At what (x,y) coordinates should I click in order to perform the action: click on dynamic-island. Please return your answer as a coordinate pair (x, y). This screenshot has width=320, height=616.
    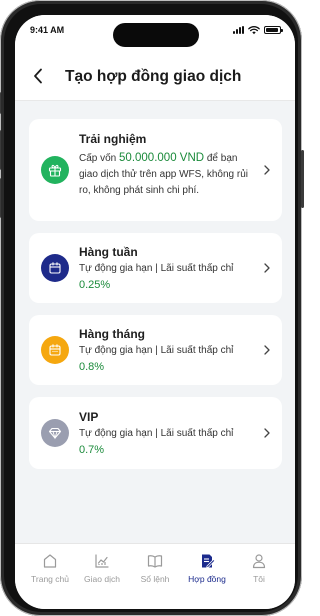
    Looking at the image, I should click on (156, 35).